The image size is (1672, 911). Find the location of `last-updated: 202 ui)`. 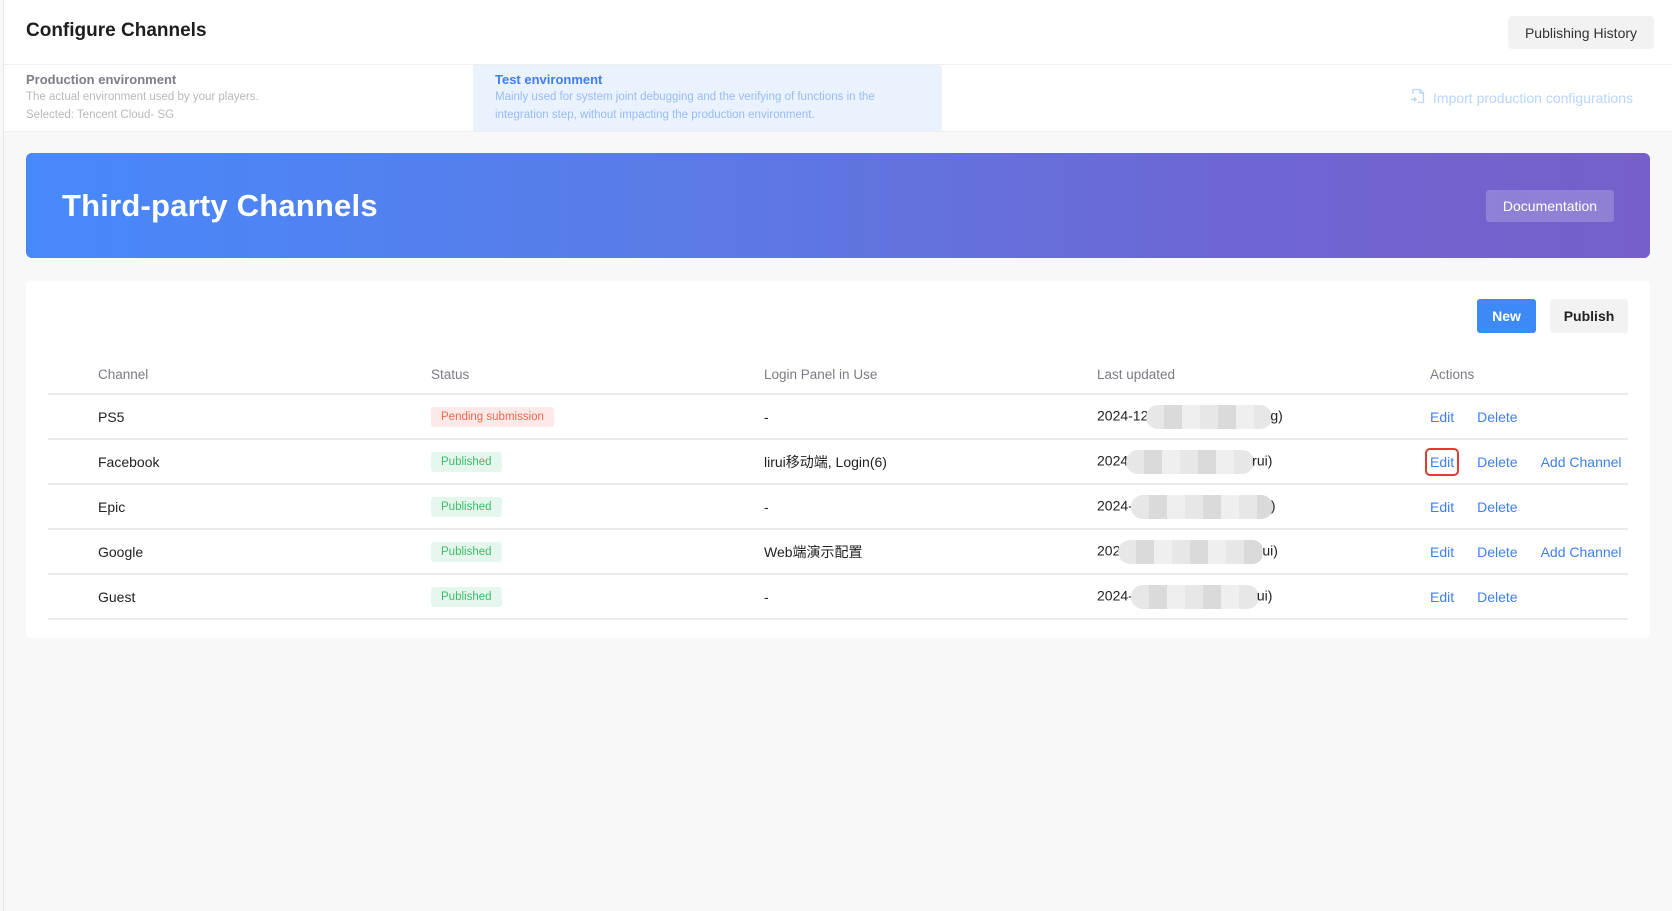

last-updated: 202 ui) is located at coordinates (1213, 552).